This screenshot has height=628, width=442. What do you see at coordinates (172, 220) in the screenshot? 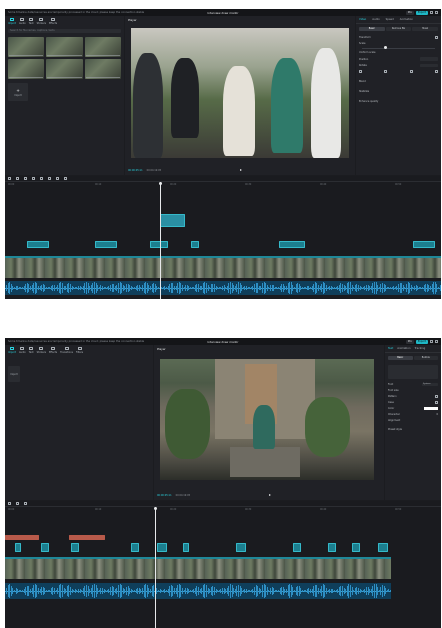
I see `selected-clip` at bounding box center [172, 220].